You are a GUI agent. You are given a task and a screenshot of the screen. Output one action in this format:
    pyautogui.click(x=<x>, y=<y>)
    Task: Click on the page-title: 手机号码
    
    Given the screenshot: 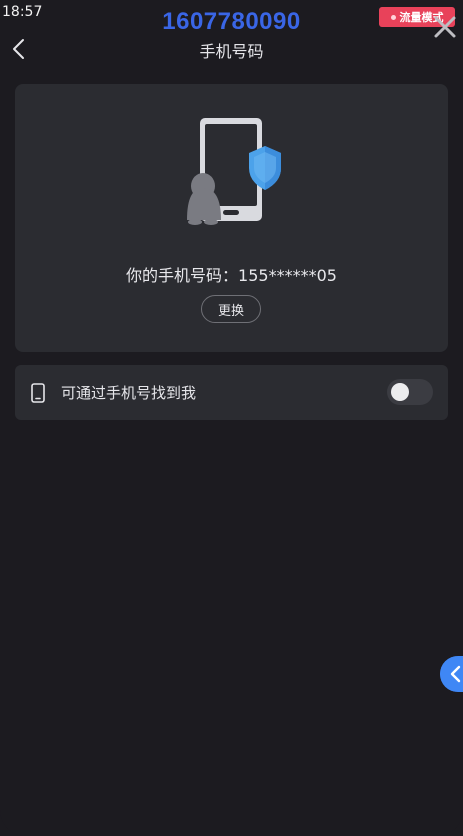 What is the action you would take?
    pyautogui.click(x=231, y=51)
    